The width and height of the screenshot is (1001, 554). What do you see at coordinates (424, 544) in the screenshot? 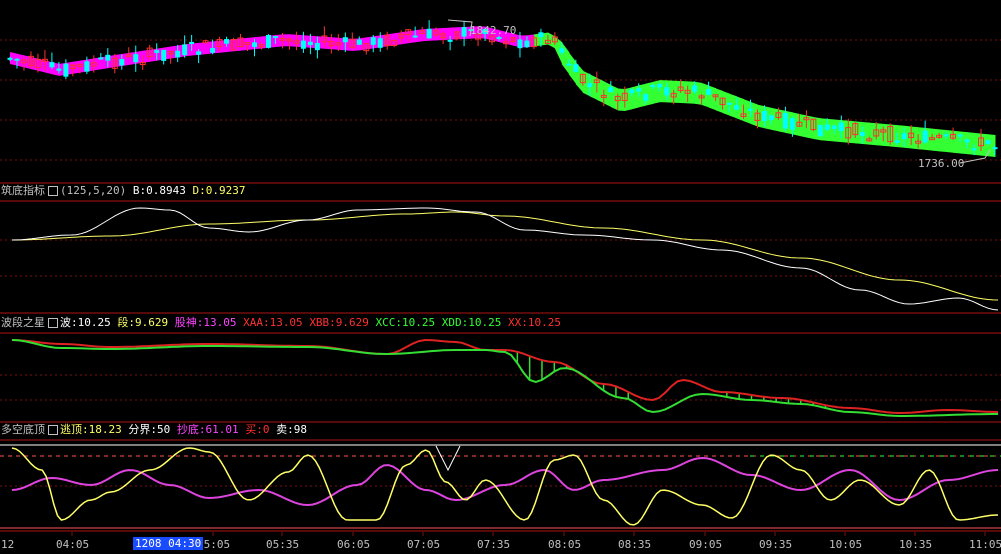
I see `time-tick: 07:05` at bounding box center [424, 544].